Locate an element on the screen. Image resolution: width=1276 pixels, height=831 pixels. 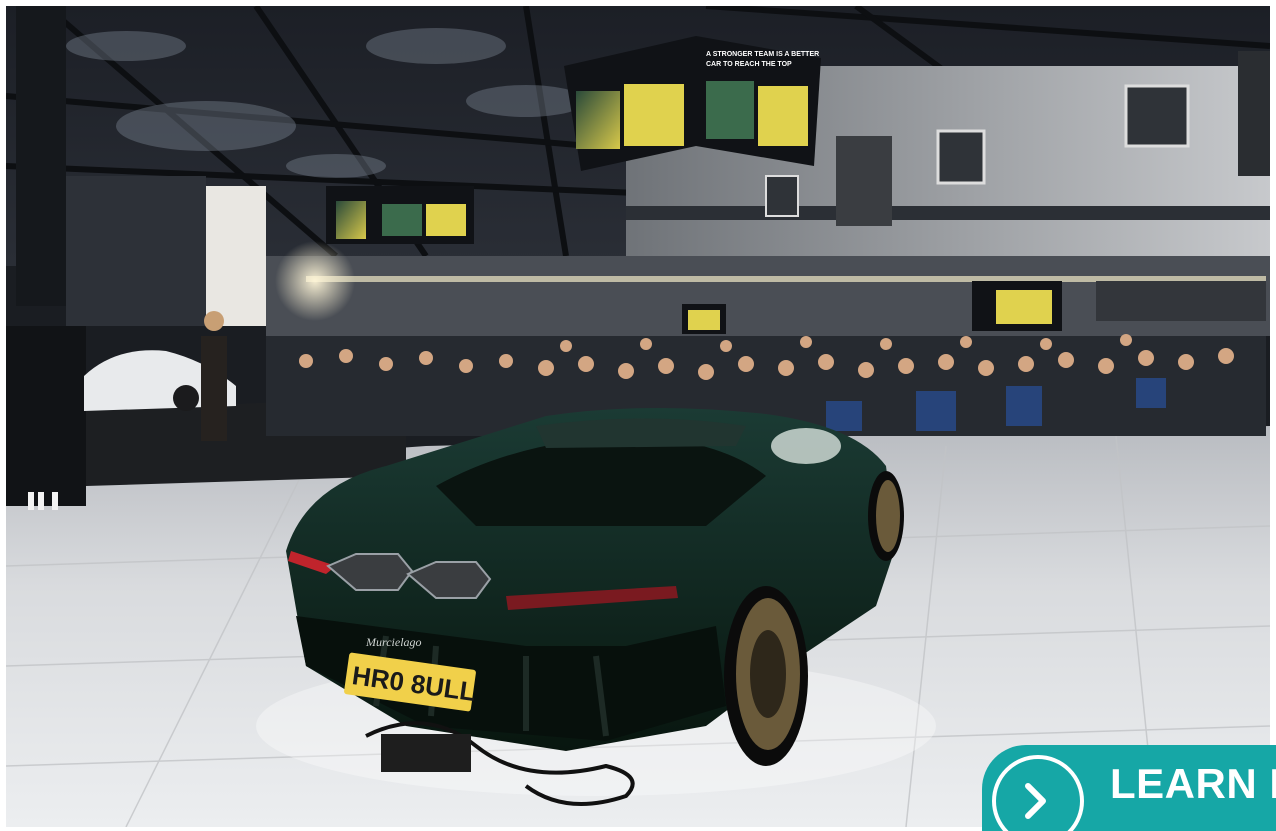
doorway is located at coordinates (864, 181).